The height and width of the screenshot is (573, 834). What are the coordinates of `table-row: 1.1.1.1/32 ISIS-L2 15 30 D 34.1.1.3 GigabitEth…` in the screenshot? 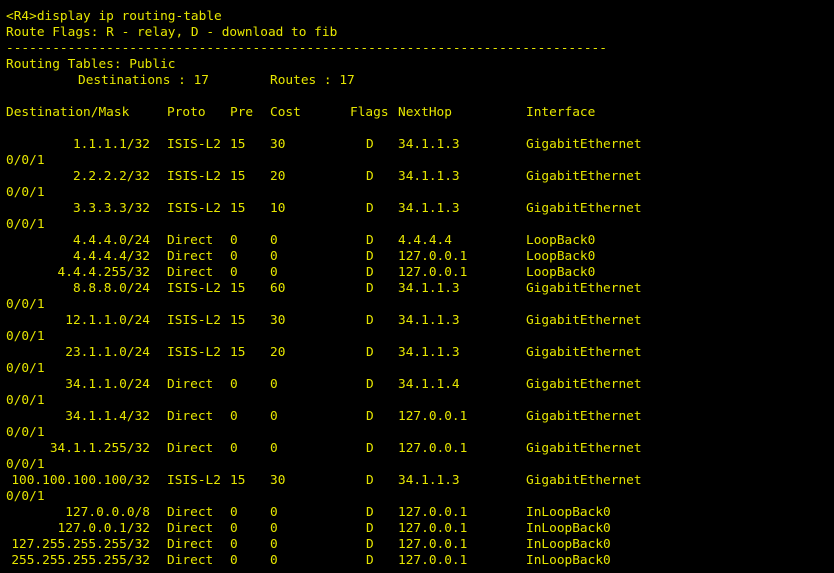 It's located at (420, 145).